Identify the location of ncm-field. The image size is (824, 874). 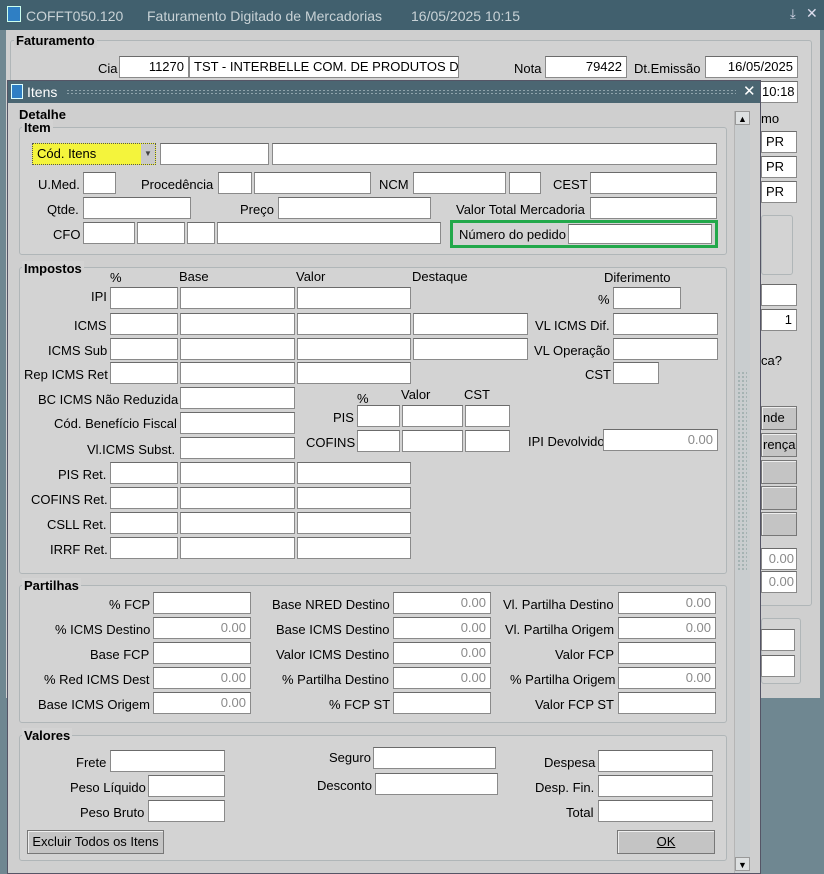
(459, 183).